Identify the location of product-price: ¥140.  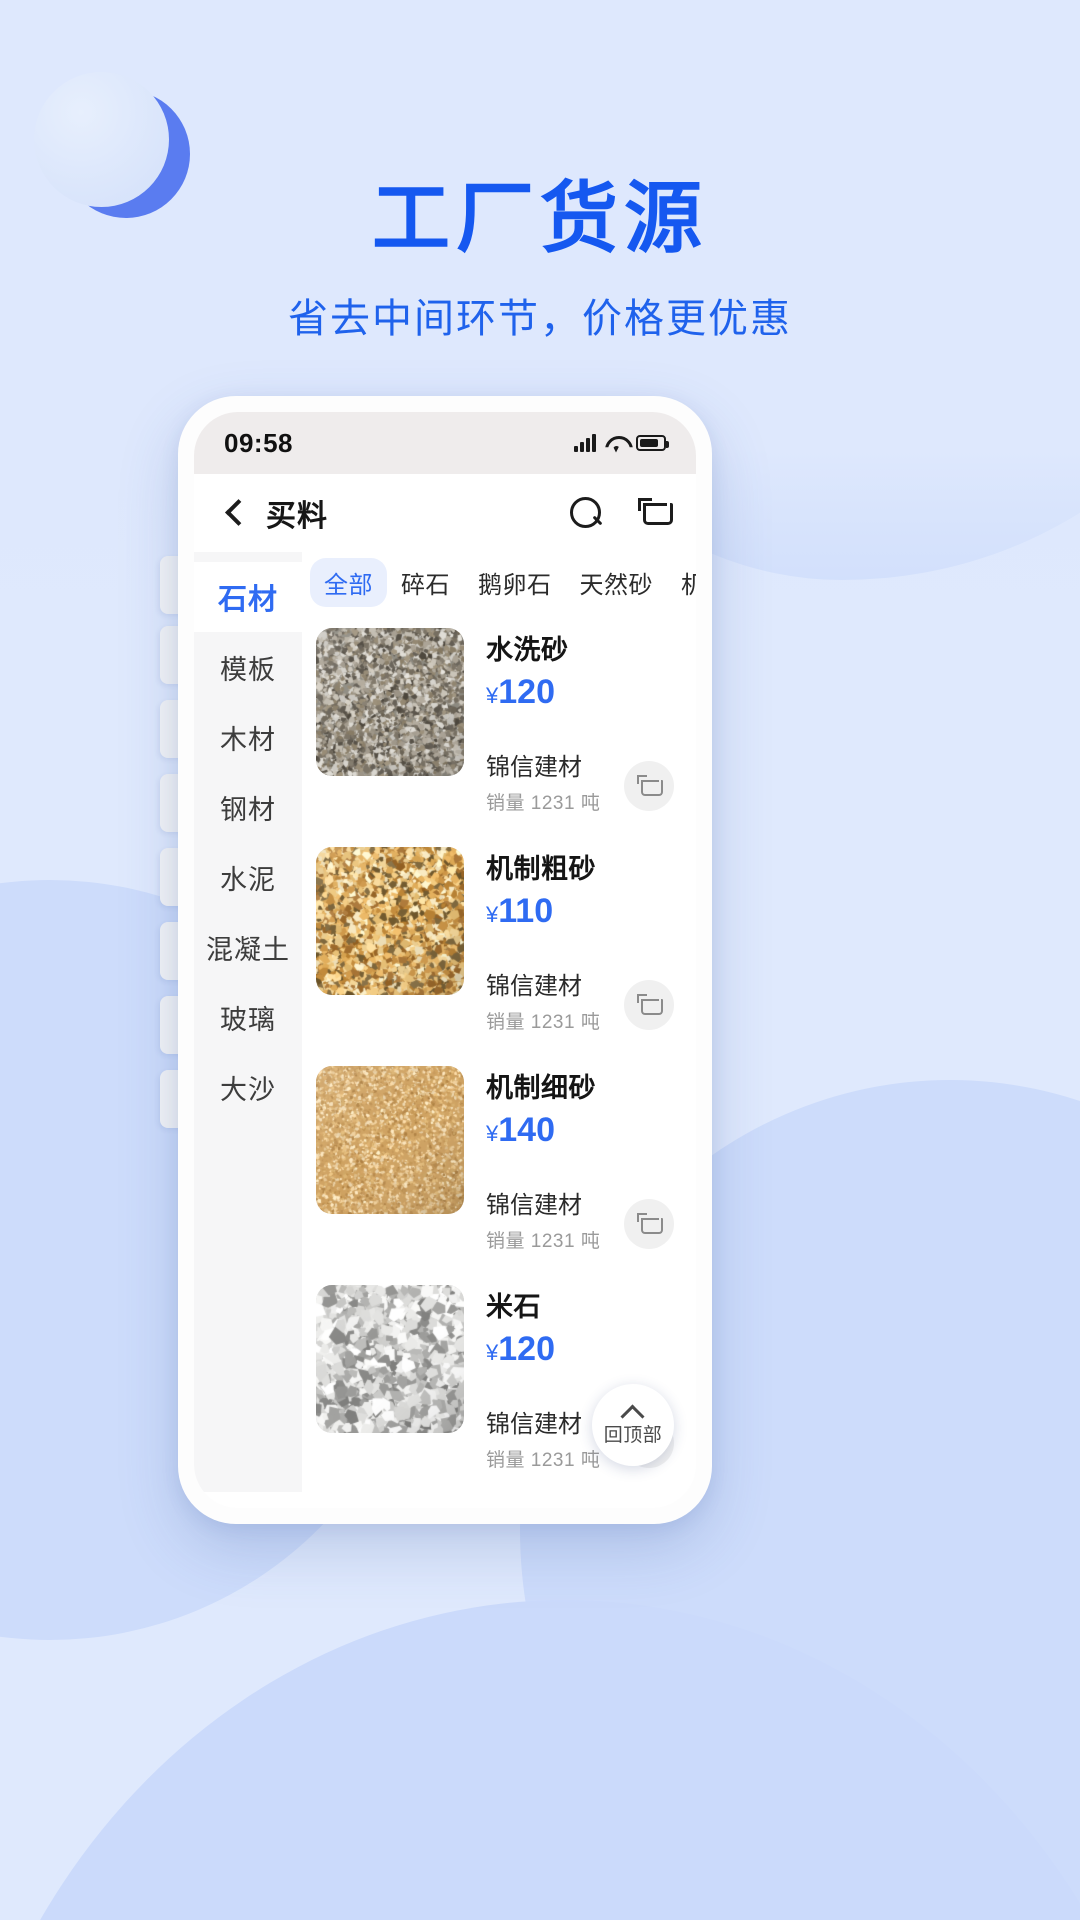
(583, 1130).